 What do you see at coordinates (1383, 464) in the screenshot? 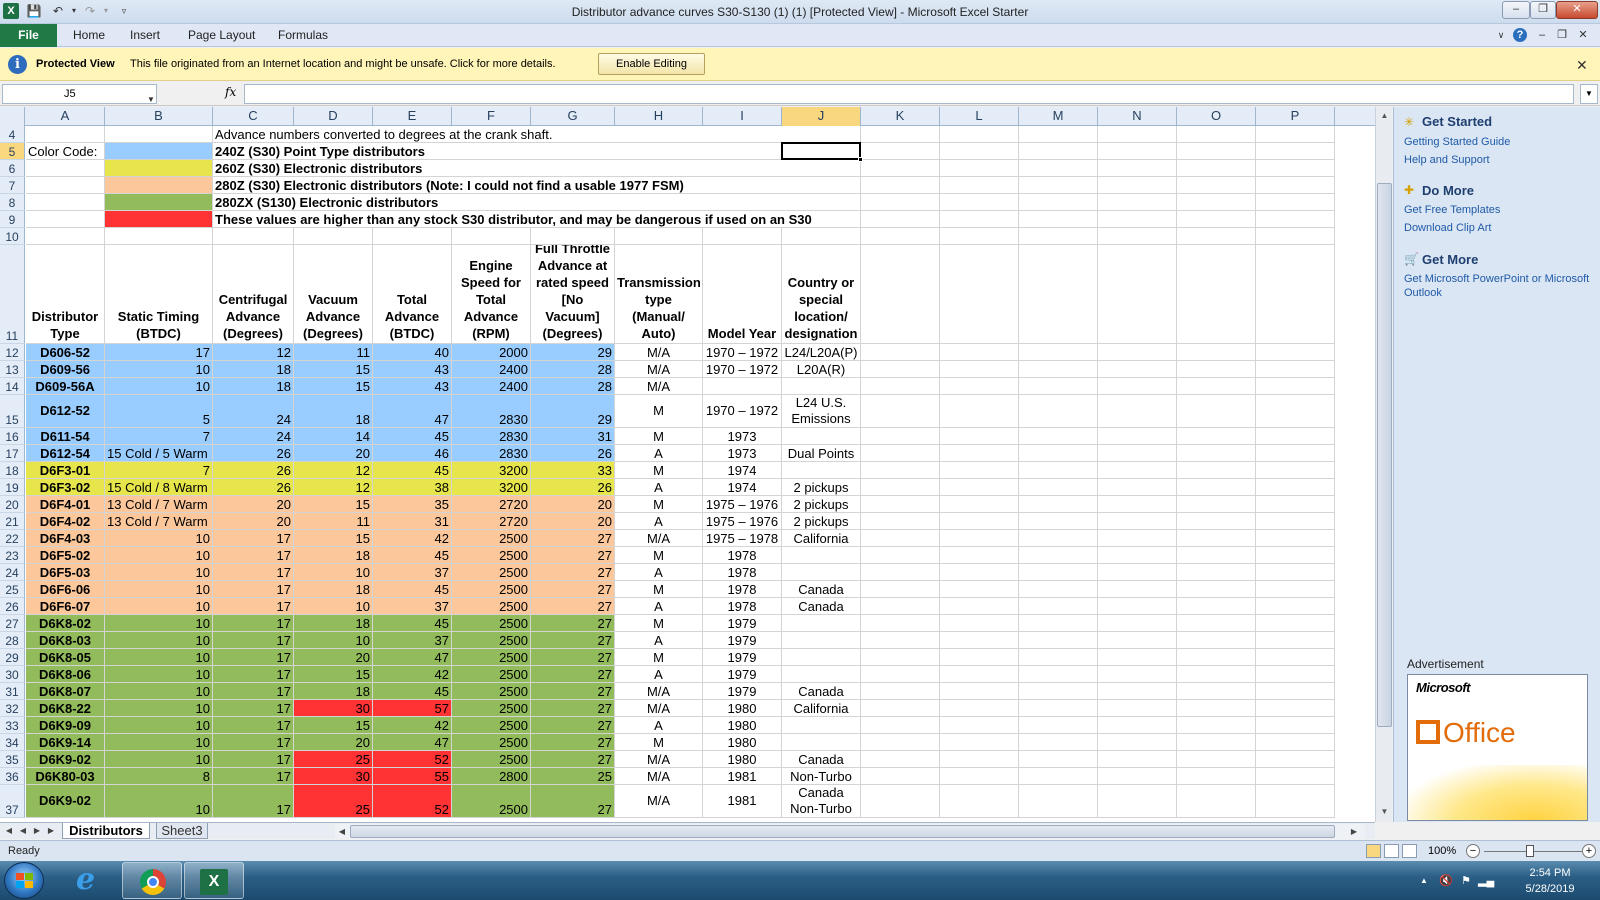
I see `vertical-scrollbar: ▲ ▼` at bounding box center [1383, 464].